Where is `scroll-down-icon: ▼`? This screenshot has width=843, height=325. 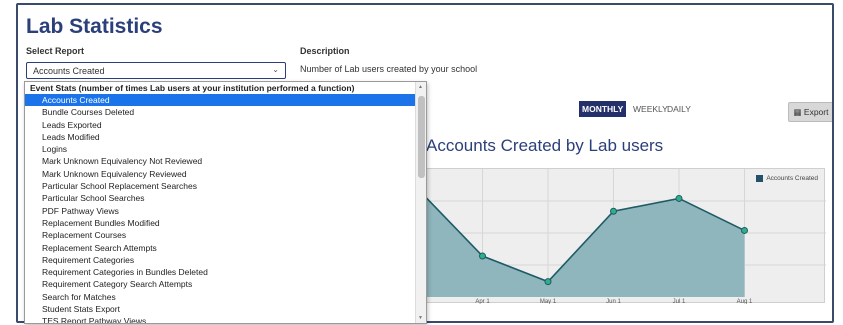 scroll-down-icon: ▼ is located at coordinates (420, 318).